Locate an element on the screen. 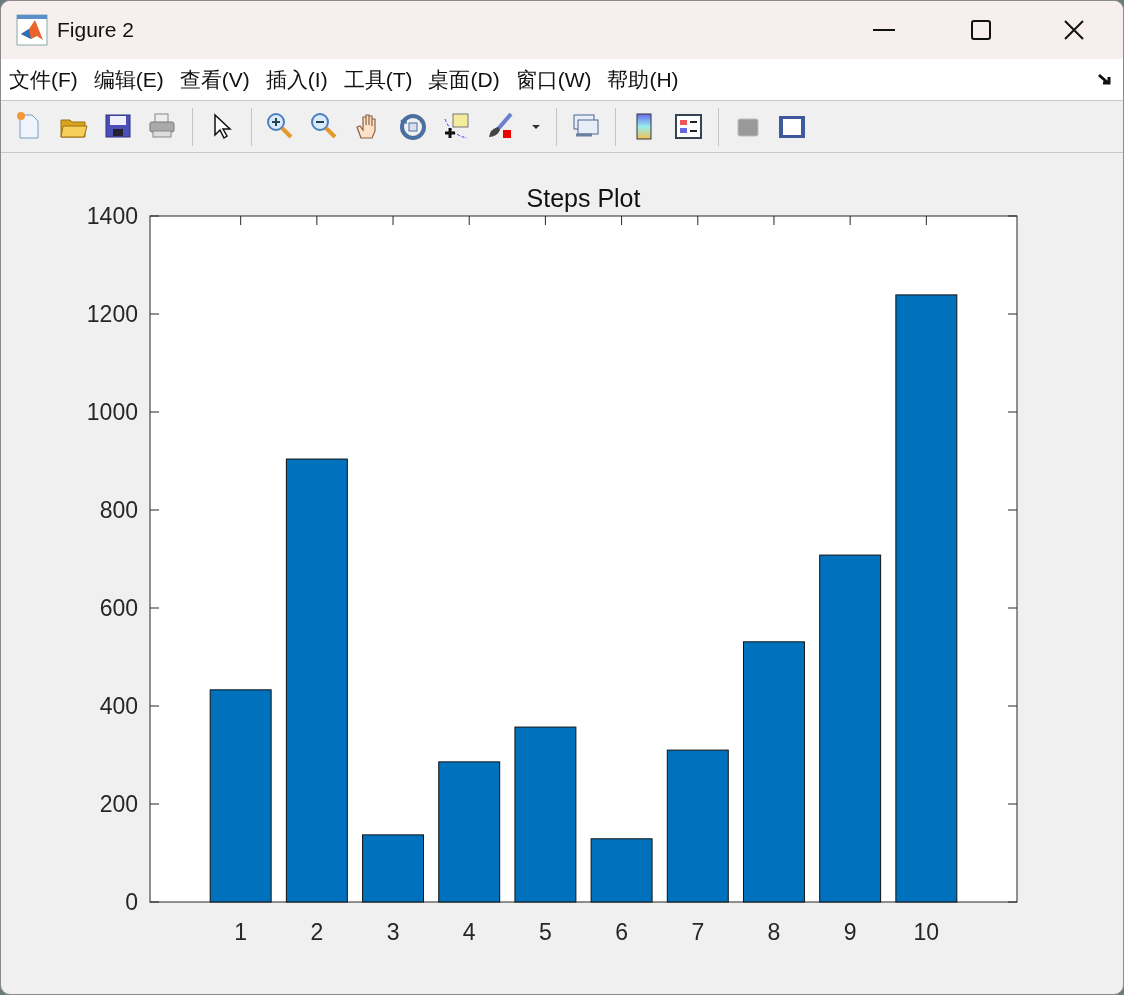 The height and width of the screenshot is (995, 1124). x-tick-label: 10 is located at coordinates (926, 932).